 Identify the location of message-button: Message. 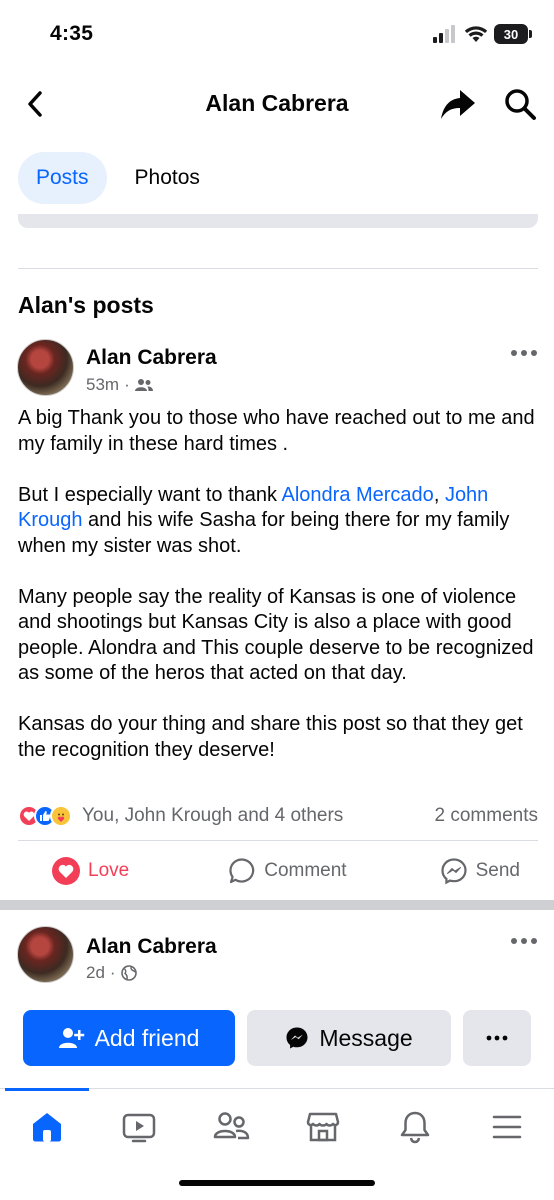
(349, 1038).